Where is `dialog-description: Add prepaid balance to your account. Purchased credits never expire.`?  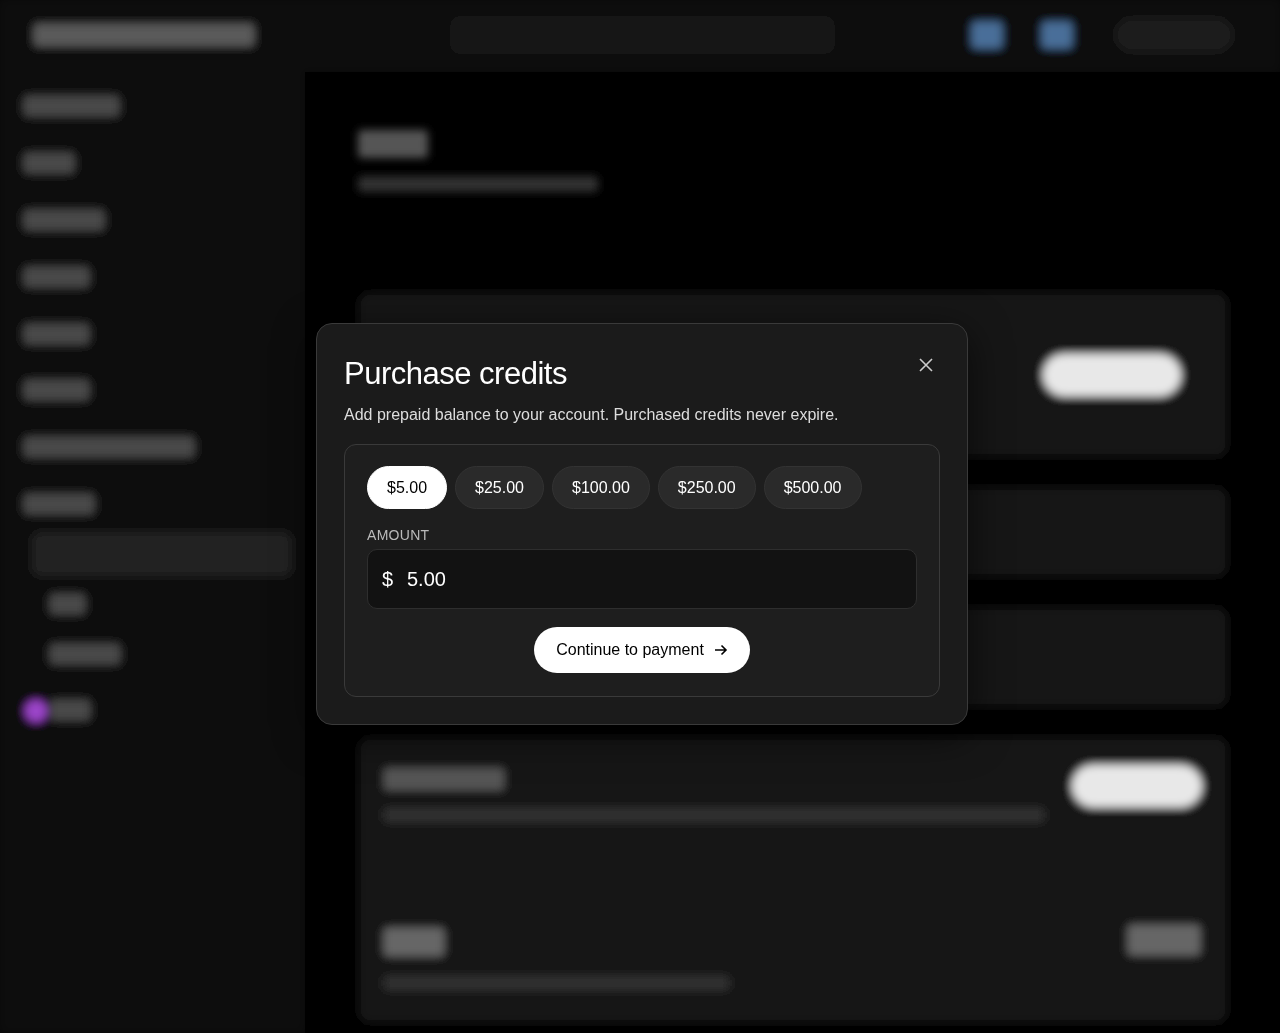
dialog-description: Add prepaid balance to your account. Purchased credits never expire. is located at coordinates (592, 415).